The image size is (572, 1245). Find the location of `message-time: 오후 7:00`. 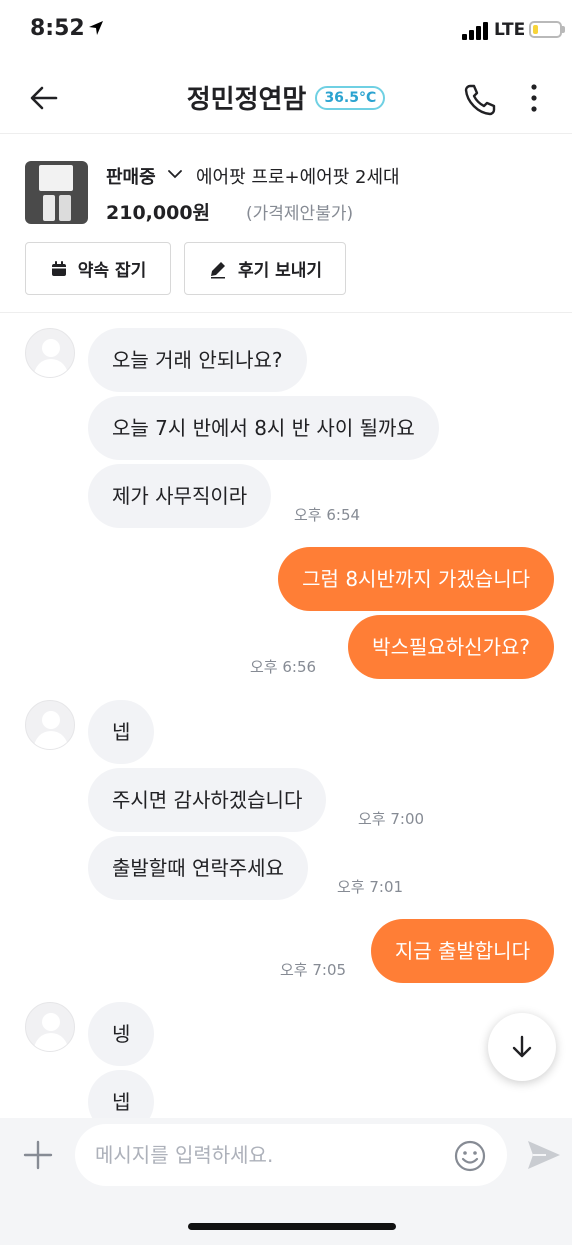

message-time: 오후 7:00 is located at coordinates (391, 819).